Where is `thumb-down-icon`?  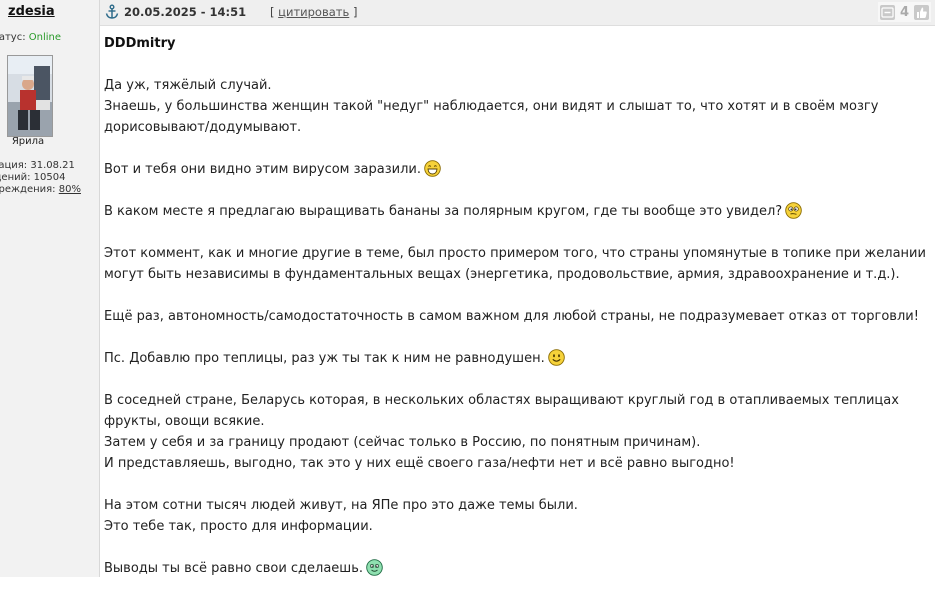 thumb-down-icon is located at coordinates (887, 12).